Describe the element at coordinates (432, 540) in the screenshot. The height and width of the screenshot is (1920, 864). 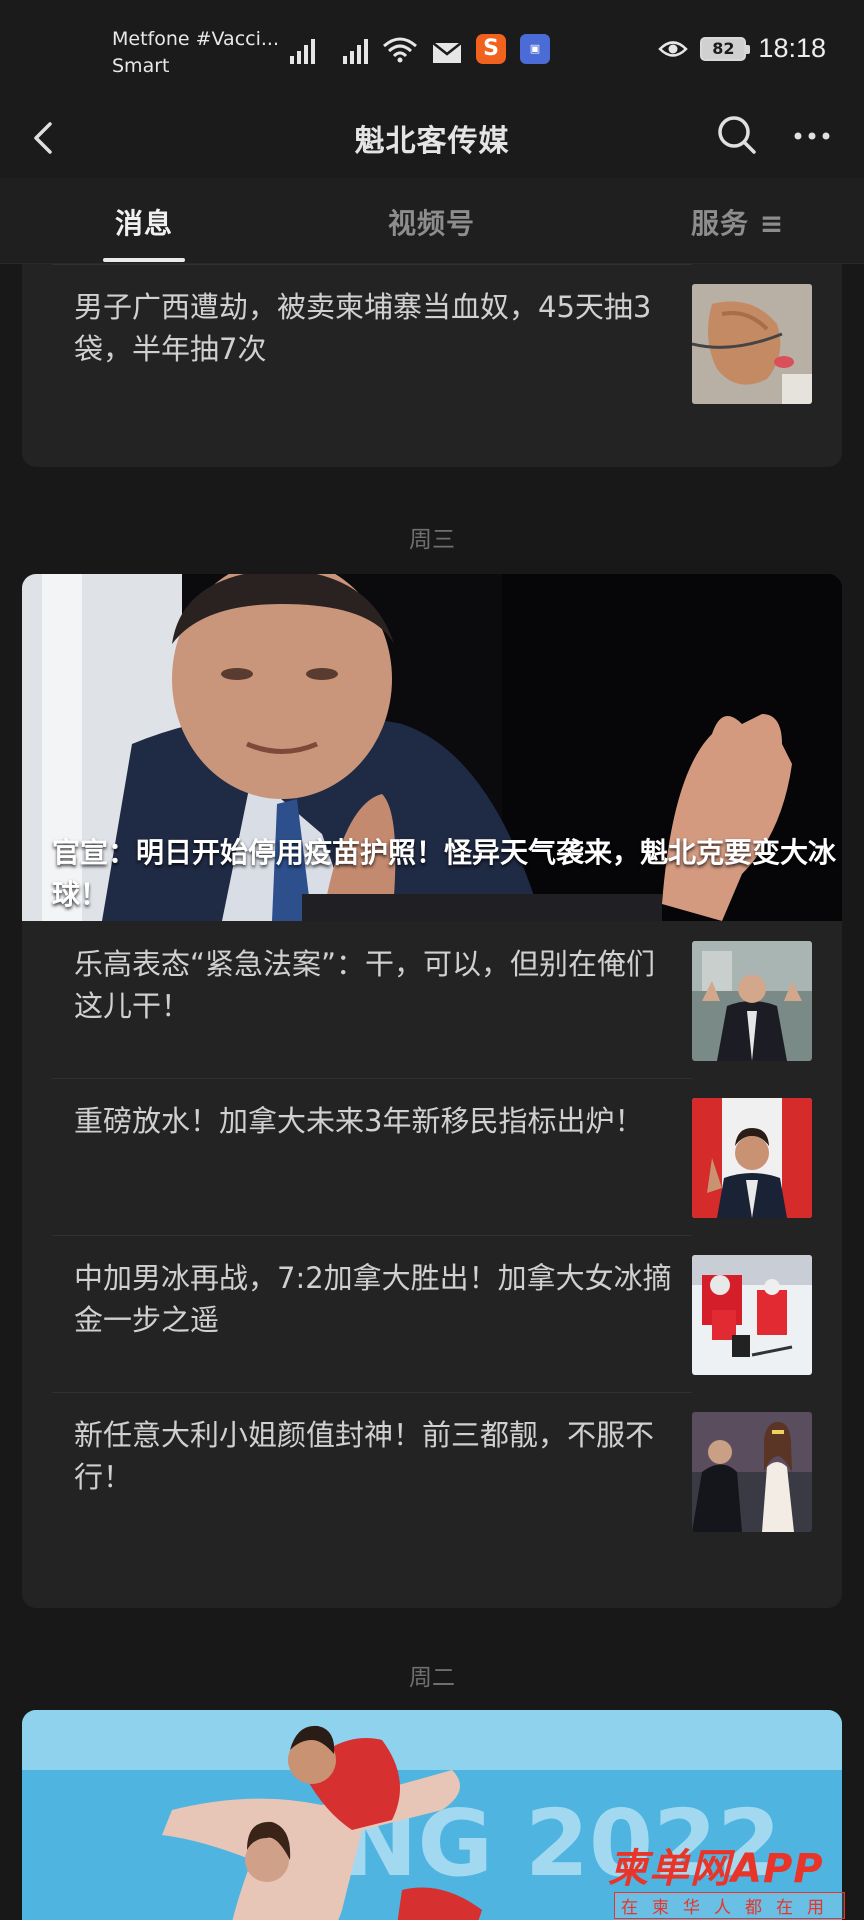
I see `day-label: 周三` at that location.